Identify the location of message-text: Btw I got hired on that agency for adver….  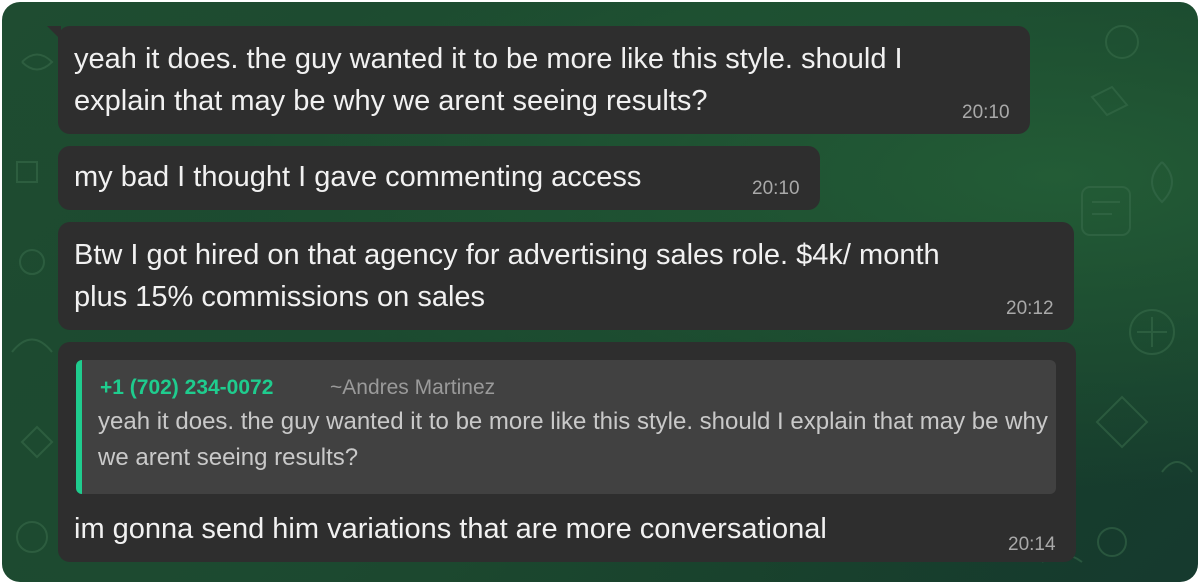
(507, 276).